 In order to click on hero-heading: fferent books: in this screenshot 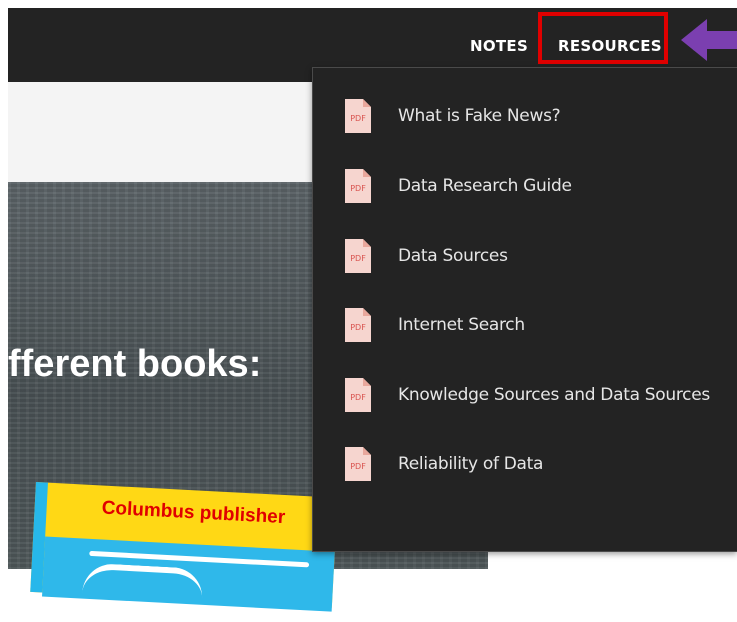, I will do `click(135, 364)`.